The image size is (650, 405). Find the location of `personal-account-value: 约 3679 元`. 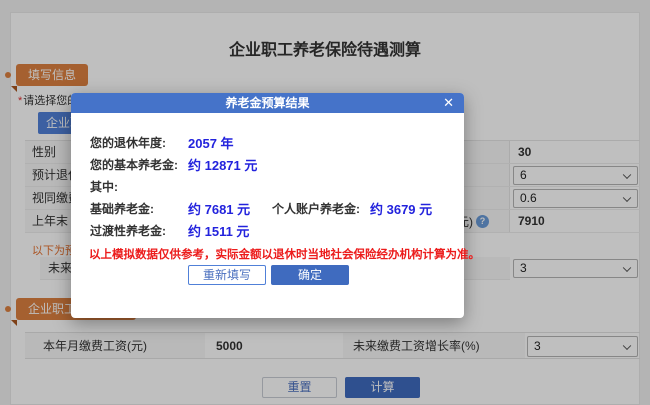

personal-account-value: 约 3679 元 is located at coordinates (401, 209).